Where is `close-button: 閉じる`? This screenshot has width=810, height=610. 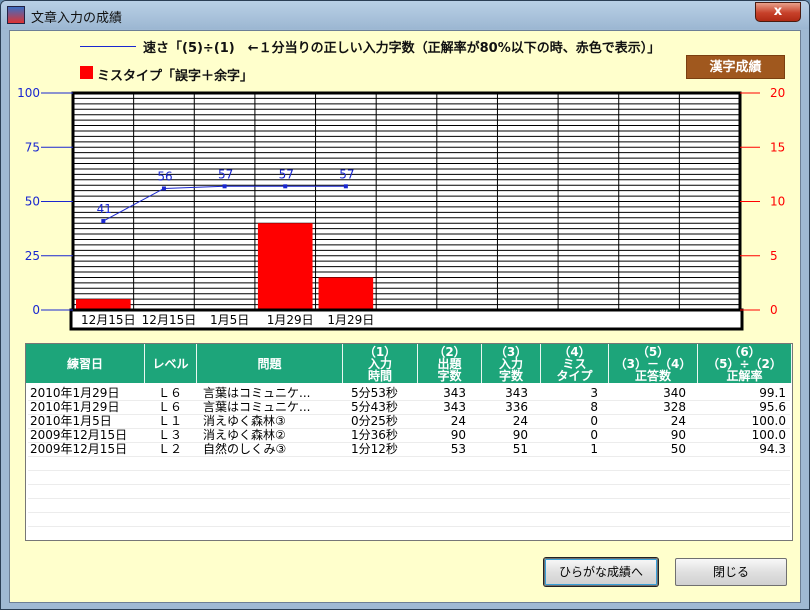 close-button: 閉じる is located at coordinates (731, 572).